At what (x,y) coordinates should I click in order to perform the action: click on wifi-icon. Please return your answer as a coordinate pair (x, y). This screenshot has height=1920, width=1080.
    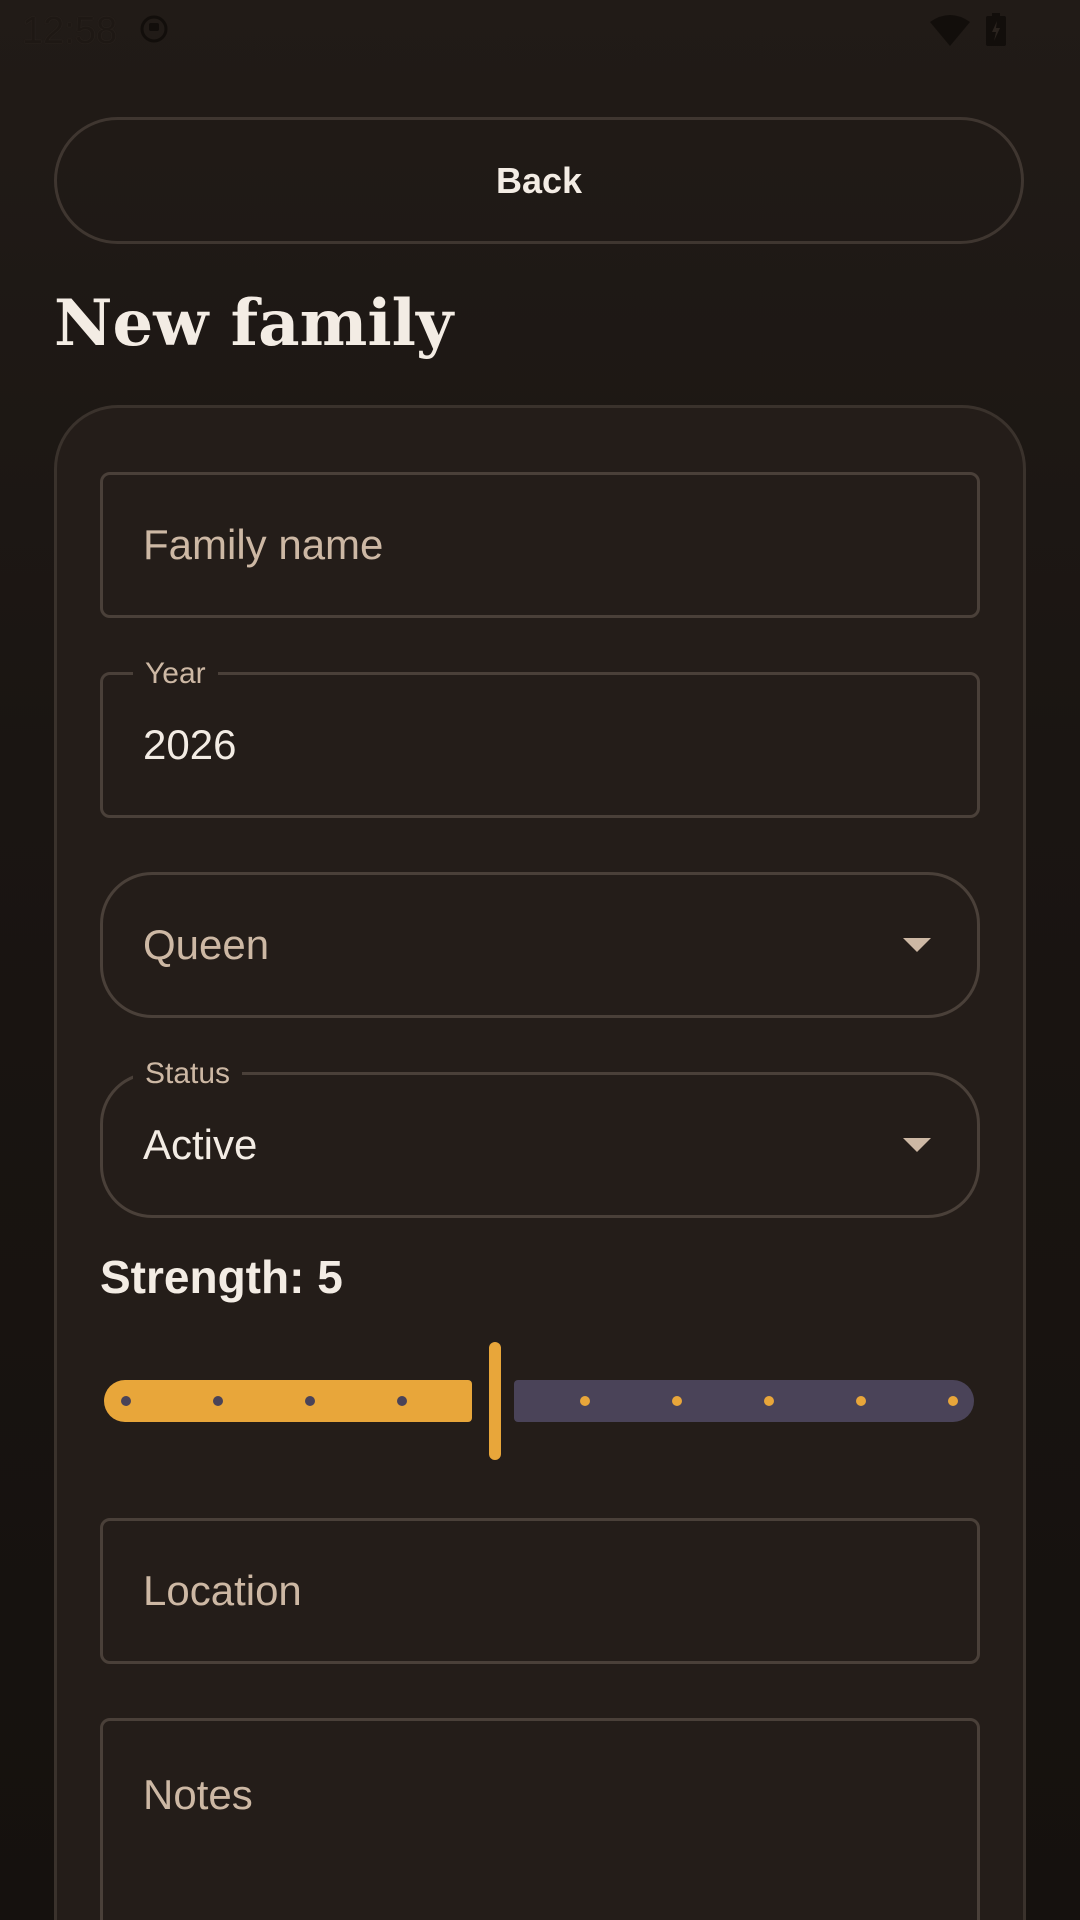
    Looking at the image, I should click on (950, 30).